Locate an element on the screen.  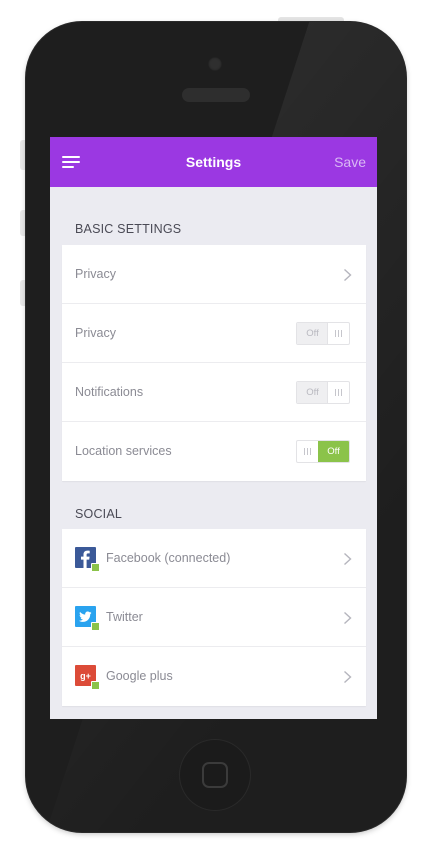
front-camera is located at coordinates (215, 64).